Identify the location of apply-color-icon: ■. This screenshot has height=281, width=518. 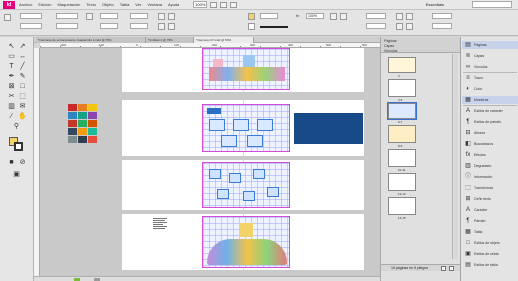
(11, 163).